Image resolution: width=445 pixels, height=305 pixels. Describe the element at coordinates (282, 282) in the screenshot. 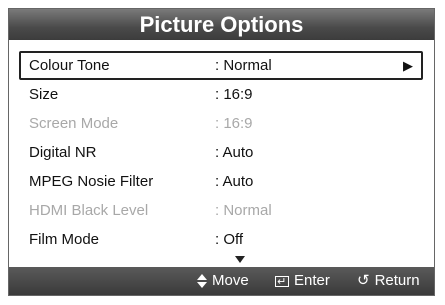

I see `enter-icon` at that location.